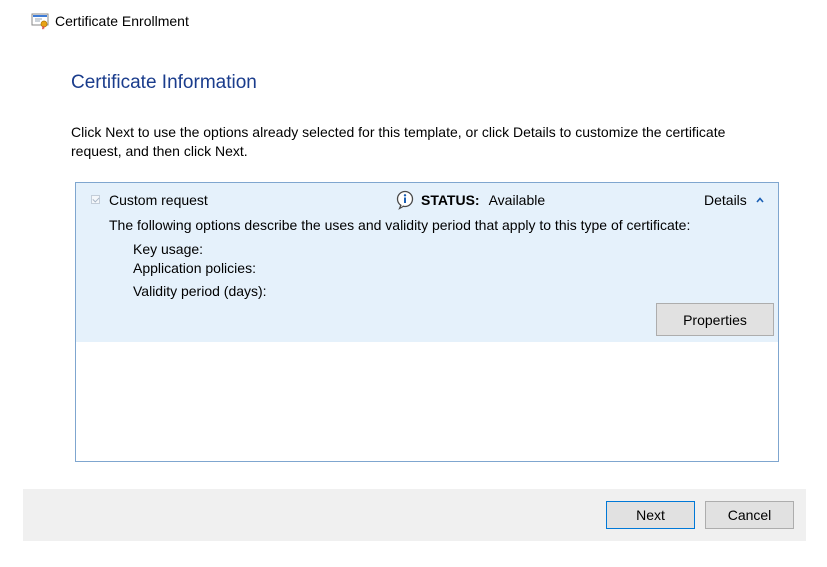  Describe the element at coordinates (760, 200) in the screenshot. I see `chevron-up-icon` at that location.